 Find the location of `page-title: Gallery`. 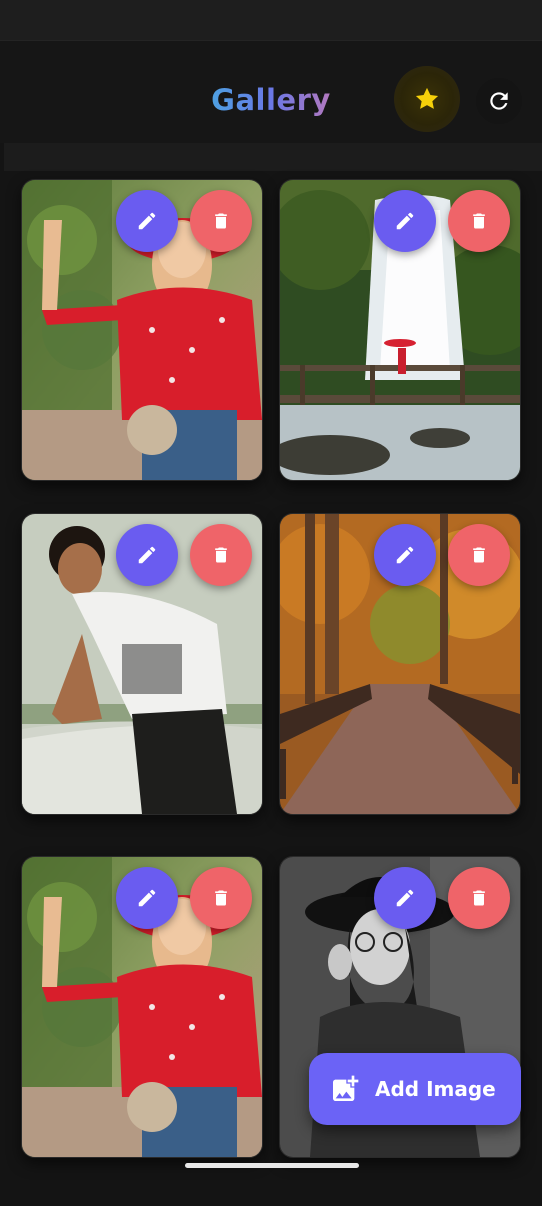

page-title: Gallery is located at coordinates (271, 100).